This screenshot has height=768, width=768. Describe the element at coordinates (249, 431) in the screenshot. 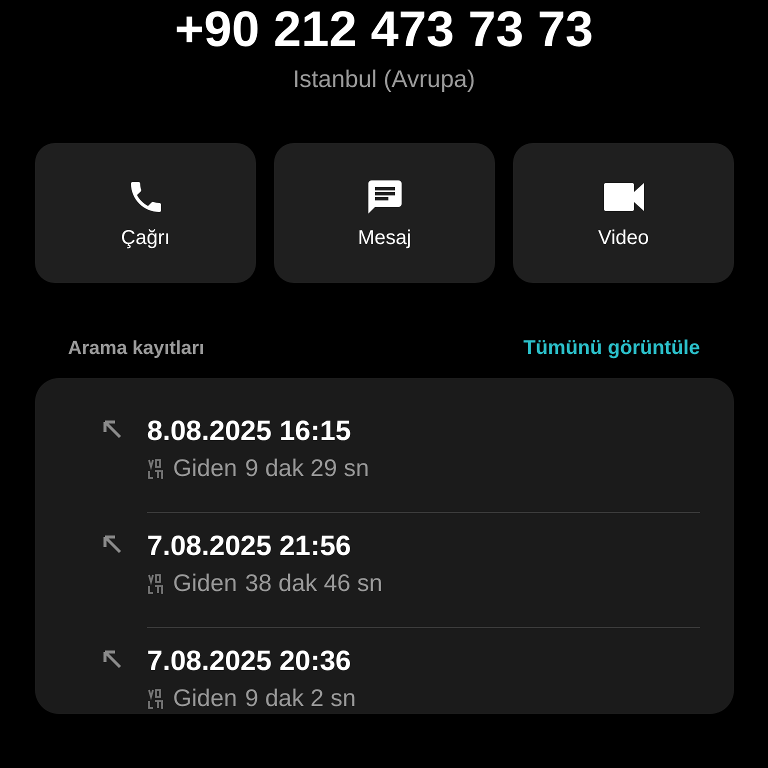

I see `call-datetime: 8.08.2025 16:15` at that location.